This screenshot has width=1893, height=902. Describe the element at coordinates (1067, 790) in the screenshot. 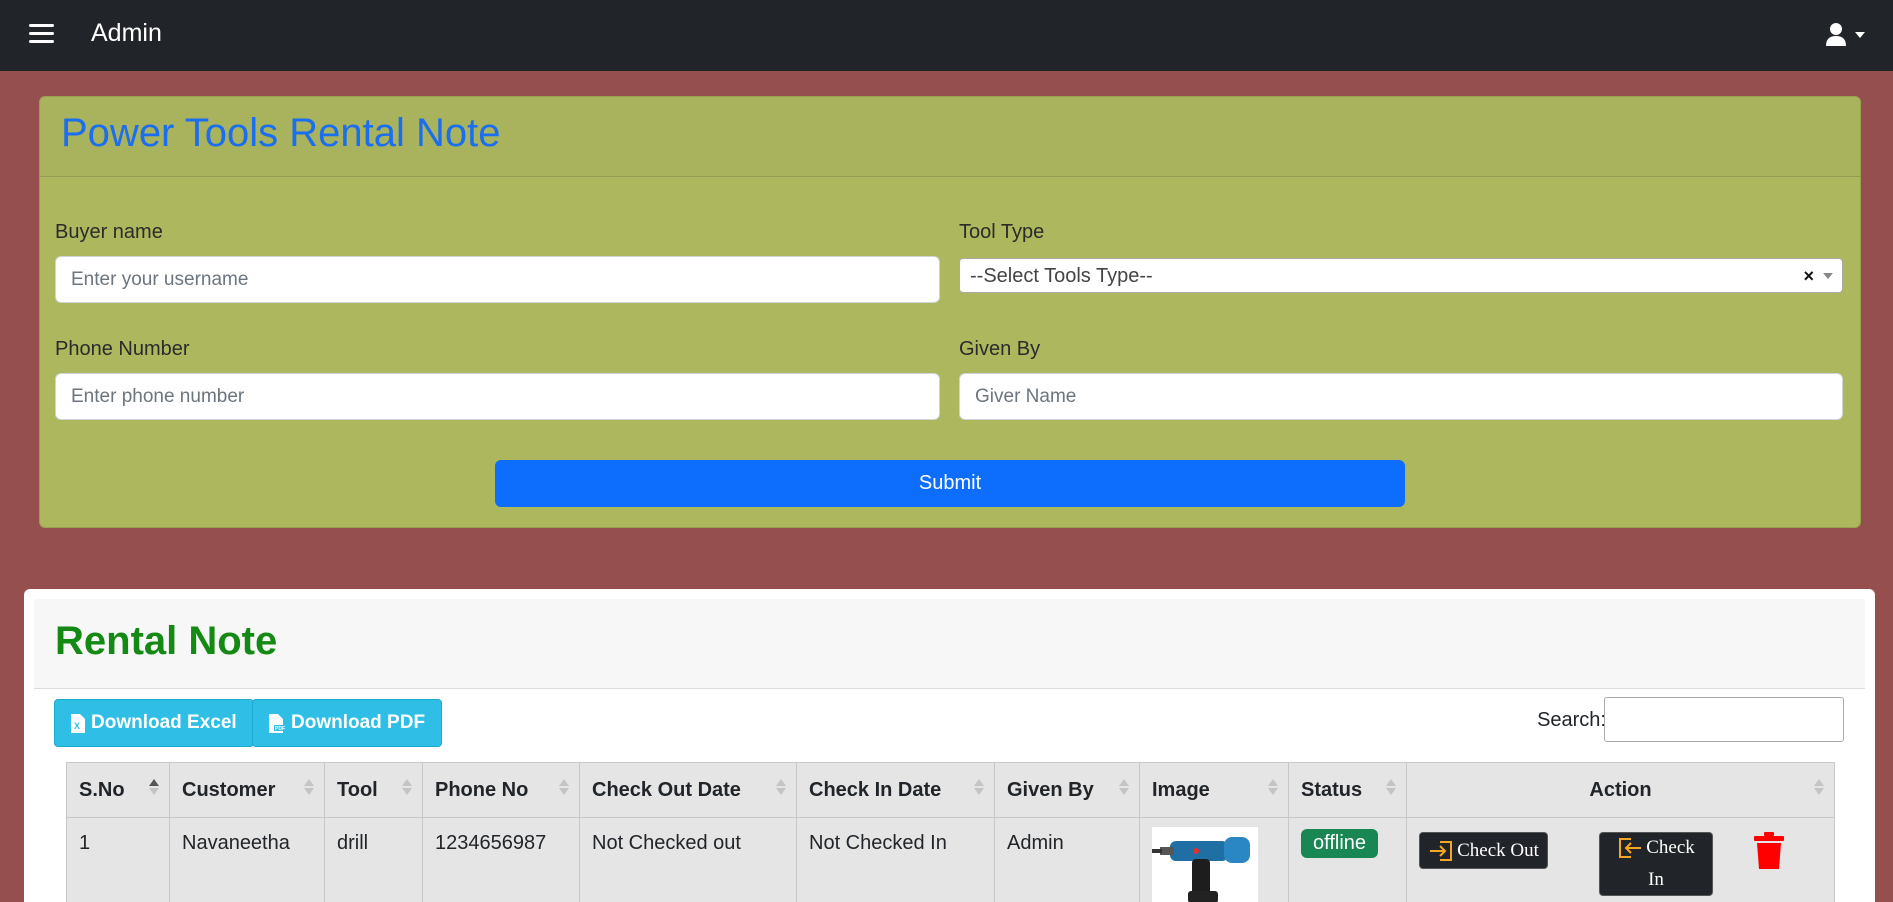

I see `column-header-given-by: Given By` at that location.